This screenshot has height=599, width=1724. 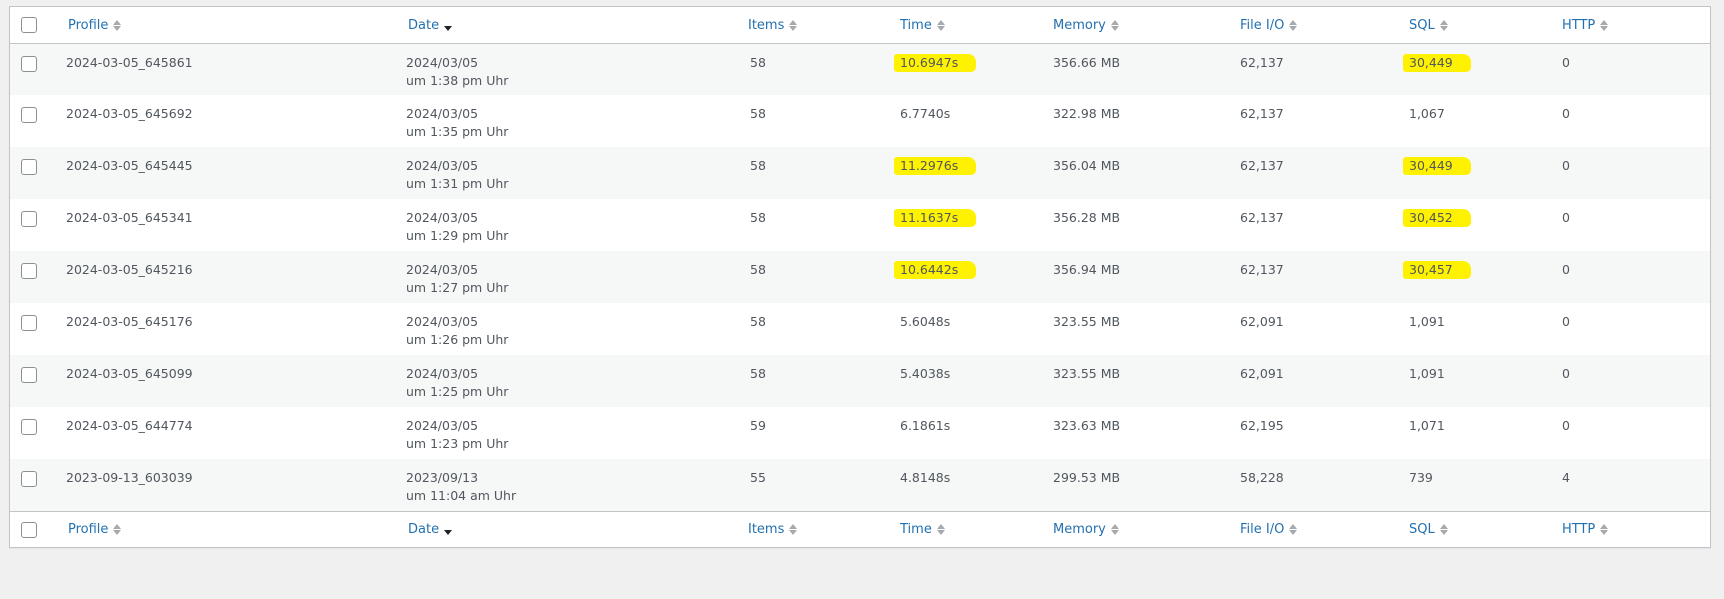 I want to click on cell-sql: 30,457, so click(x=1477, y=277).